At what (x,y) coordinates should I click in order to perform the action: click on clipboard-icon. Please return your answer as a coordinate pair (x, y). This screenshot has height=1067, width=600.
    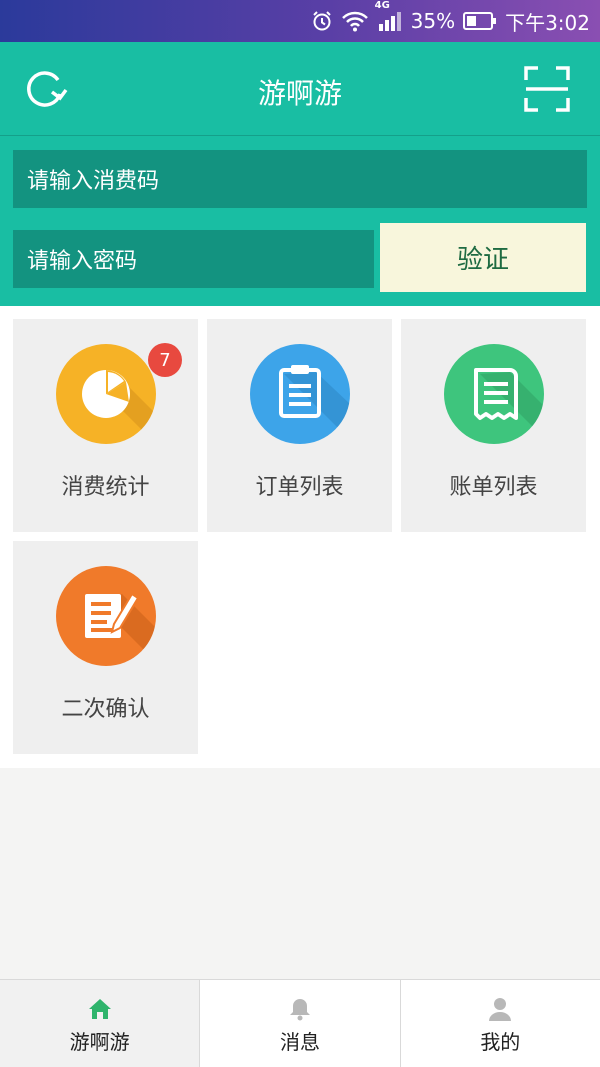
    Looking at the image, I should click on (300, 394).